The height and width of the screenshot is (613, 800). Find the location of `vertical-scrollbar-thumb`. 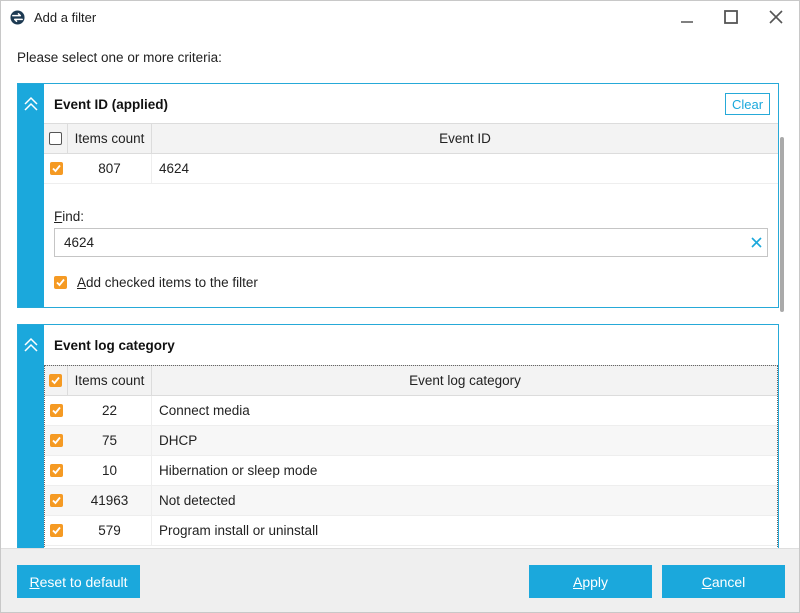

vertical-scrollbar-thumb is located at coordinates (782, 224).